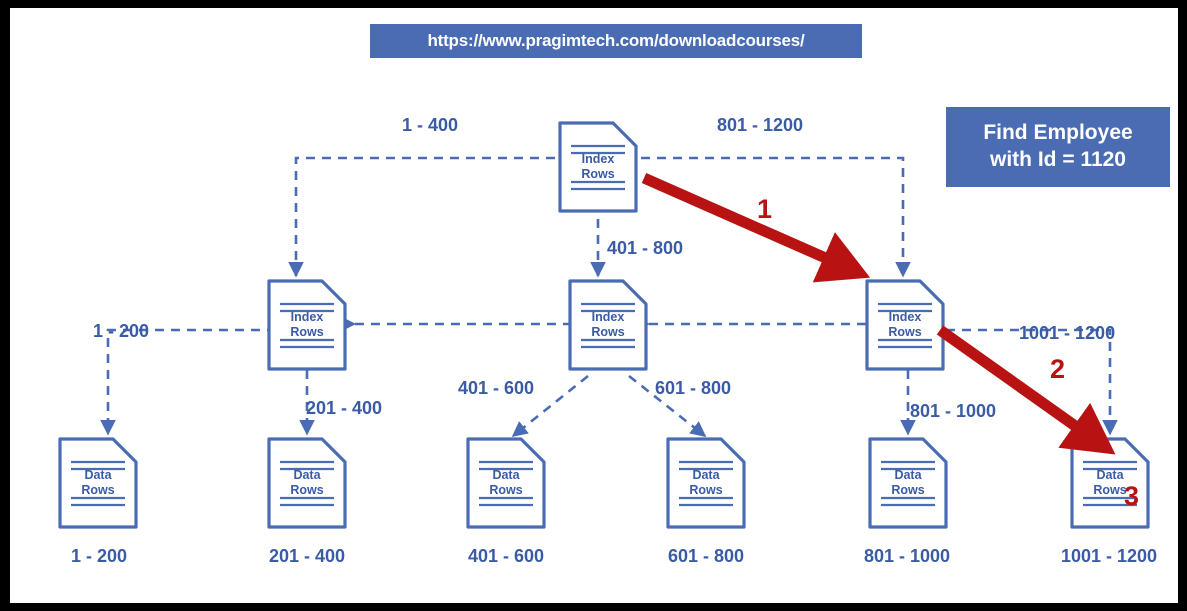  I want to click on data-node-1-200: Data Rows, so click(98, 483).